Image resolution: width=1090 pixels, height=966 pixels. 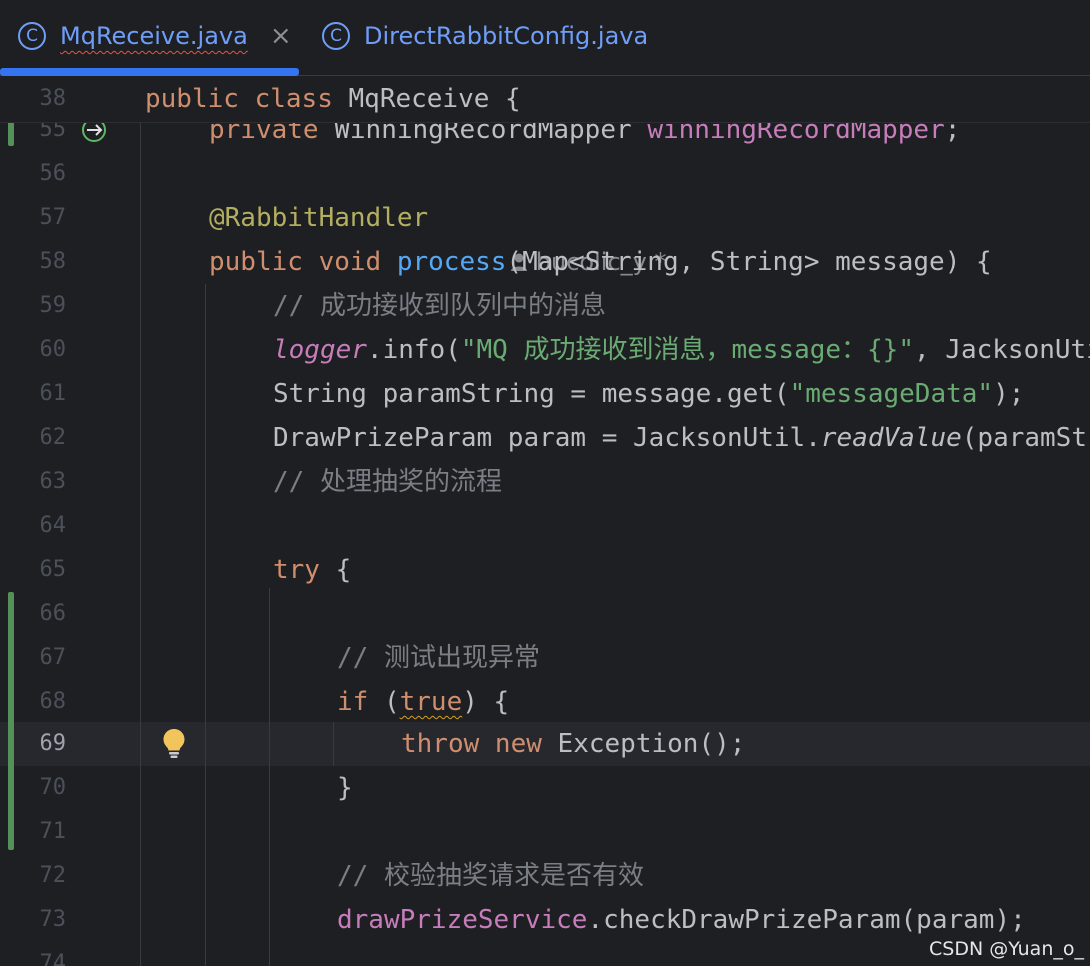 I want to click on code-comment: // 成功接收到队列中的消息, so click(x=439, y=306).